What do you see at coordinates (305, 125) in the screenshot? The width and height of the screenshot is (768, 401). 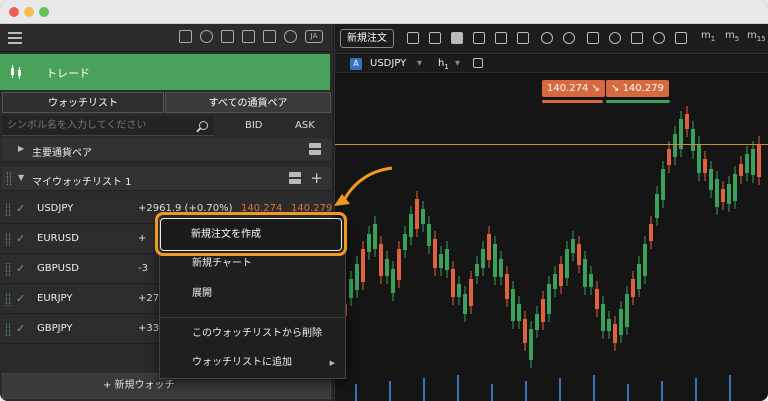 I see `ask-header: ASK` at bounding box center [305, 125].